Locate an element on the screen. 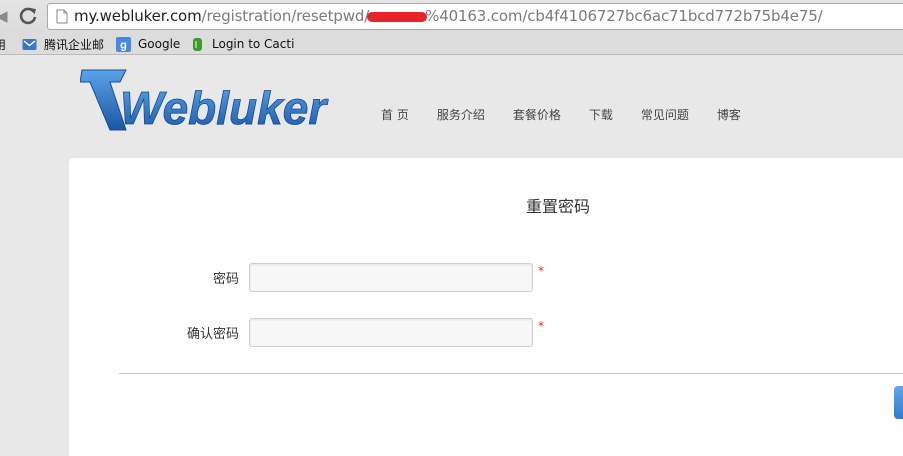 The image size is (903, 456). webluker-logo: Webluker is located at coordinates (210, 100).